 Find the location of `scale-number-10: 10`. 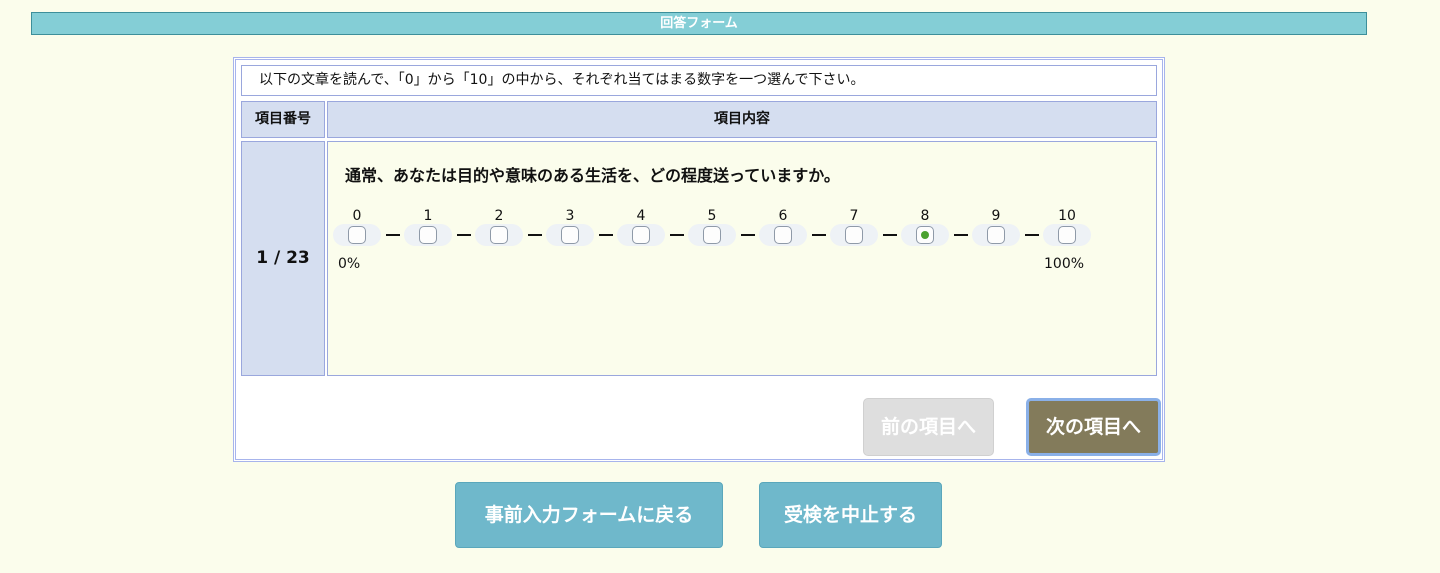

scale-number-10: 10 is located at coordinates (1067, 216).